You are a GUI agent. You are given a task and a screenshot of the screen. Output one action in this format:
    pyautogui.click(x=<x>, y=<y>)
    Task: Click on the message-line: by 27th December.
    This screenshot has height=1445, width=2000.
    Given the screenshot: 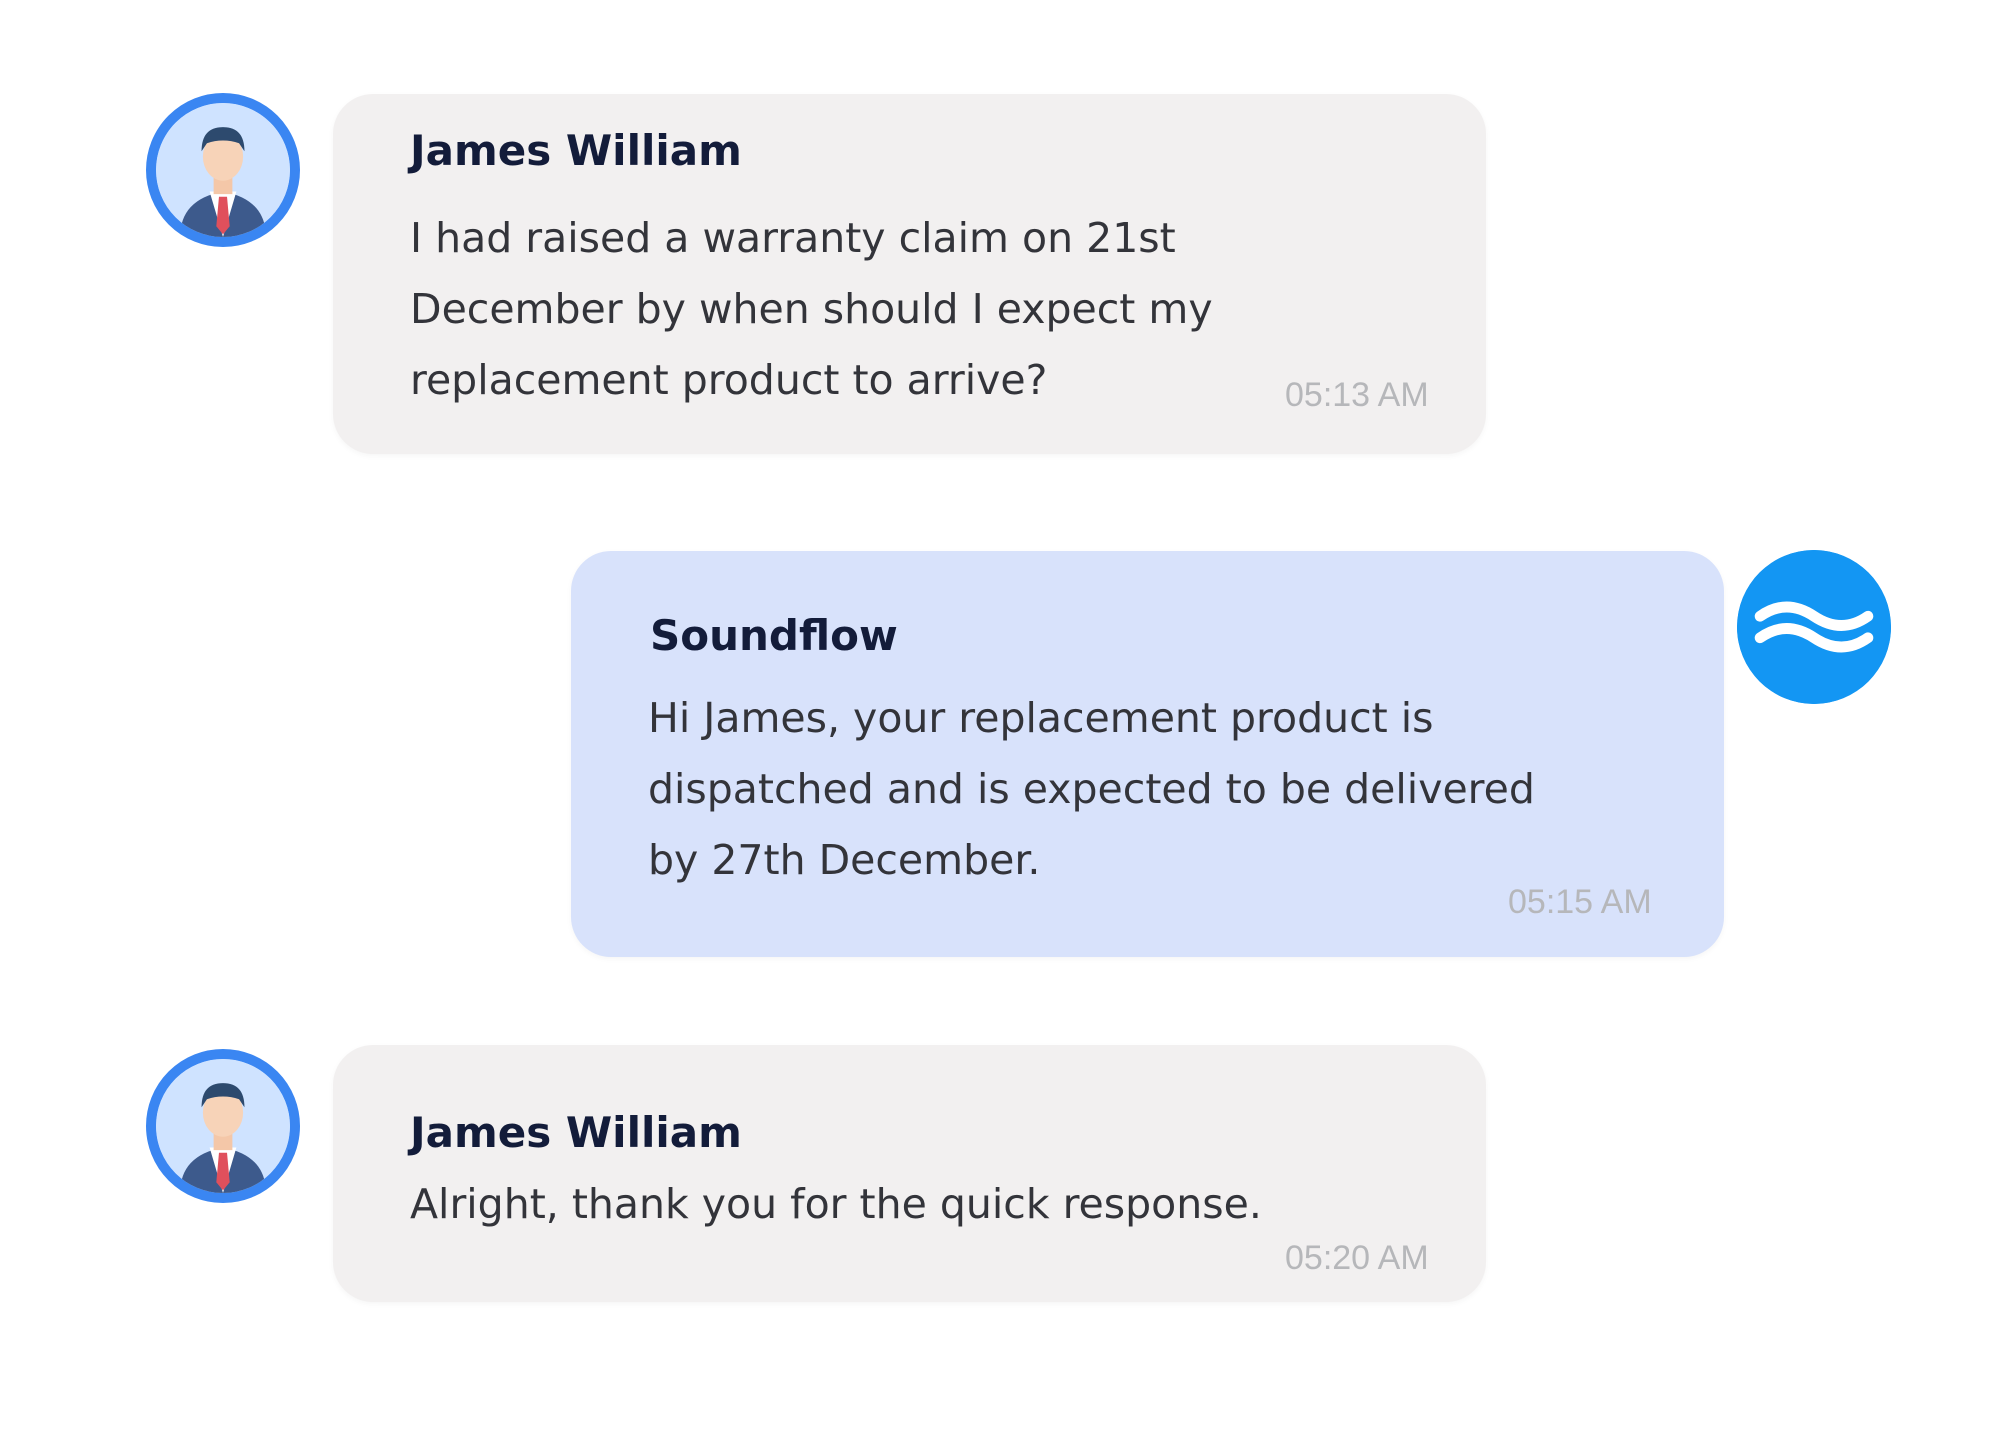 What is the action you would take?
    pyautogui.click(x=844, y=860)
    